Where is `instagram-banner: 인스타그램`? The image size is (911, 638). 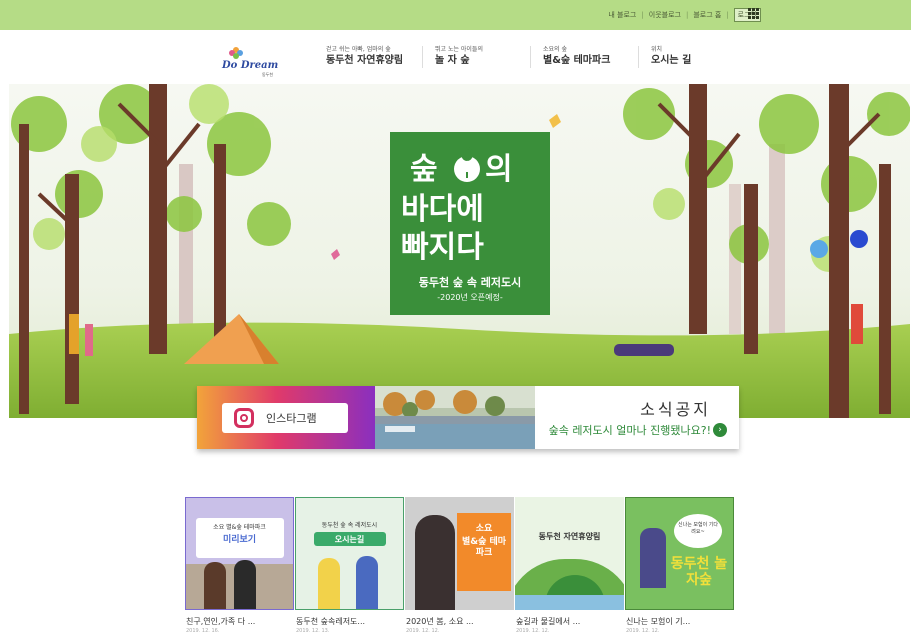
instagram-banner: 인스타그램 is located at coordinates (286, 417).